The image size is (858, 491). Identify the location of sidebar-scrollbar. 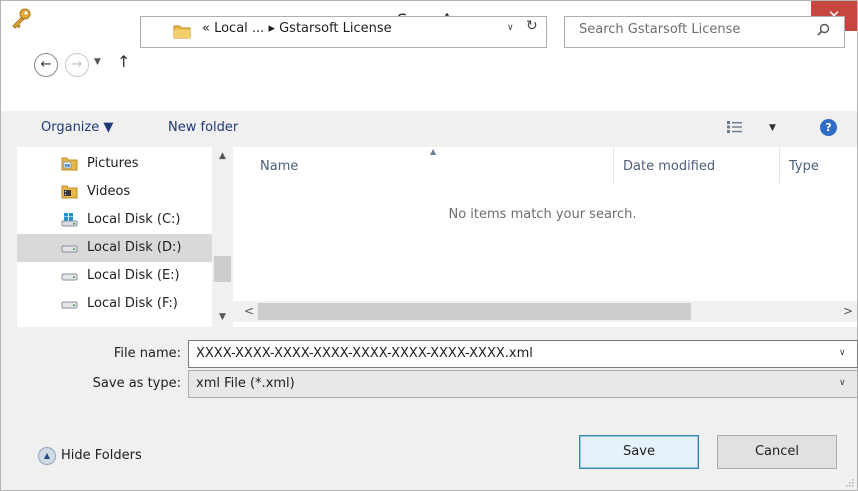
(222, 237).